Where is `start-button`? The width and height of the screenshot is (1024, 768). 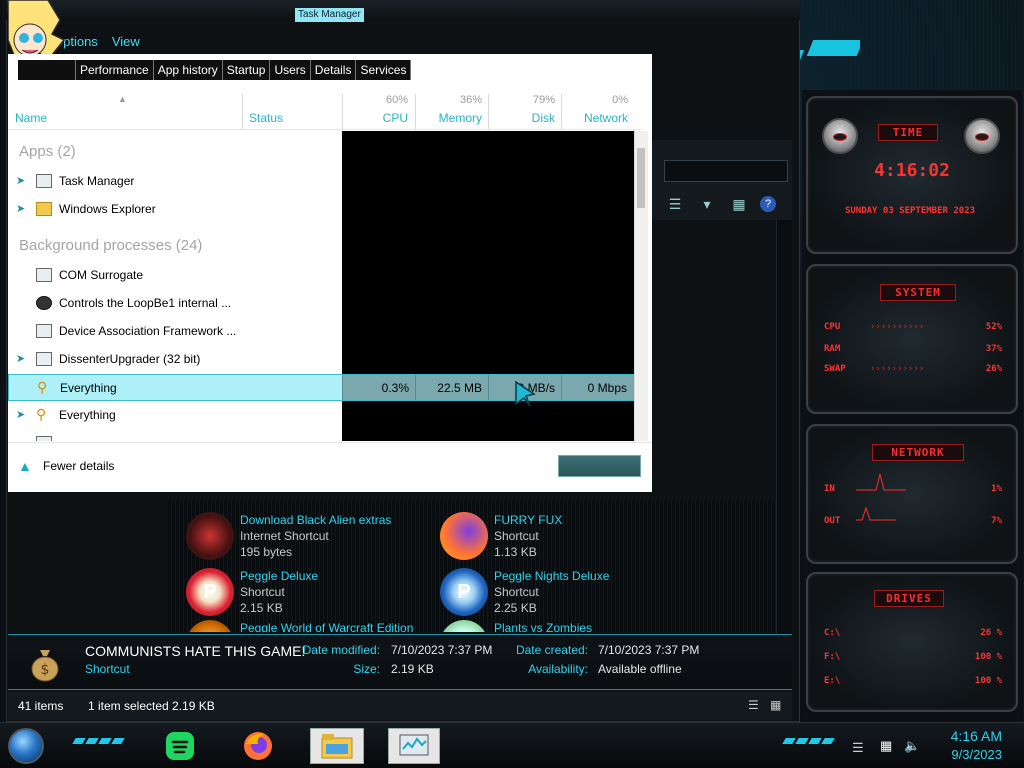
start-button is located at coordinates (26, 746).